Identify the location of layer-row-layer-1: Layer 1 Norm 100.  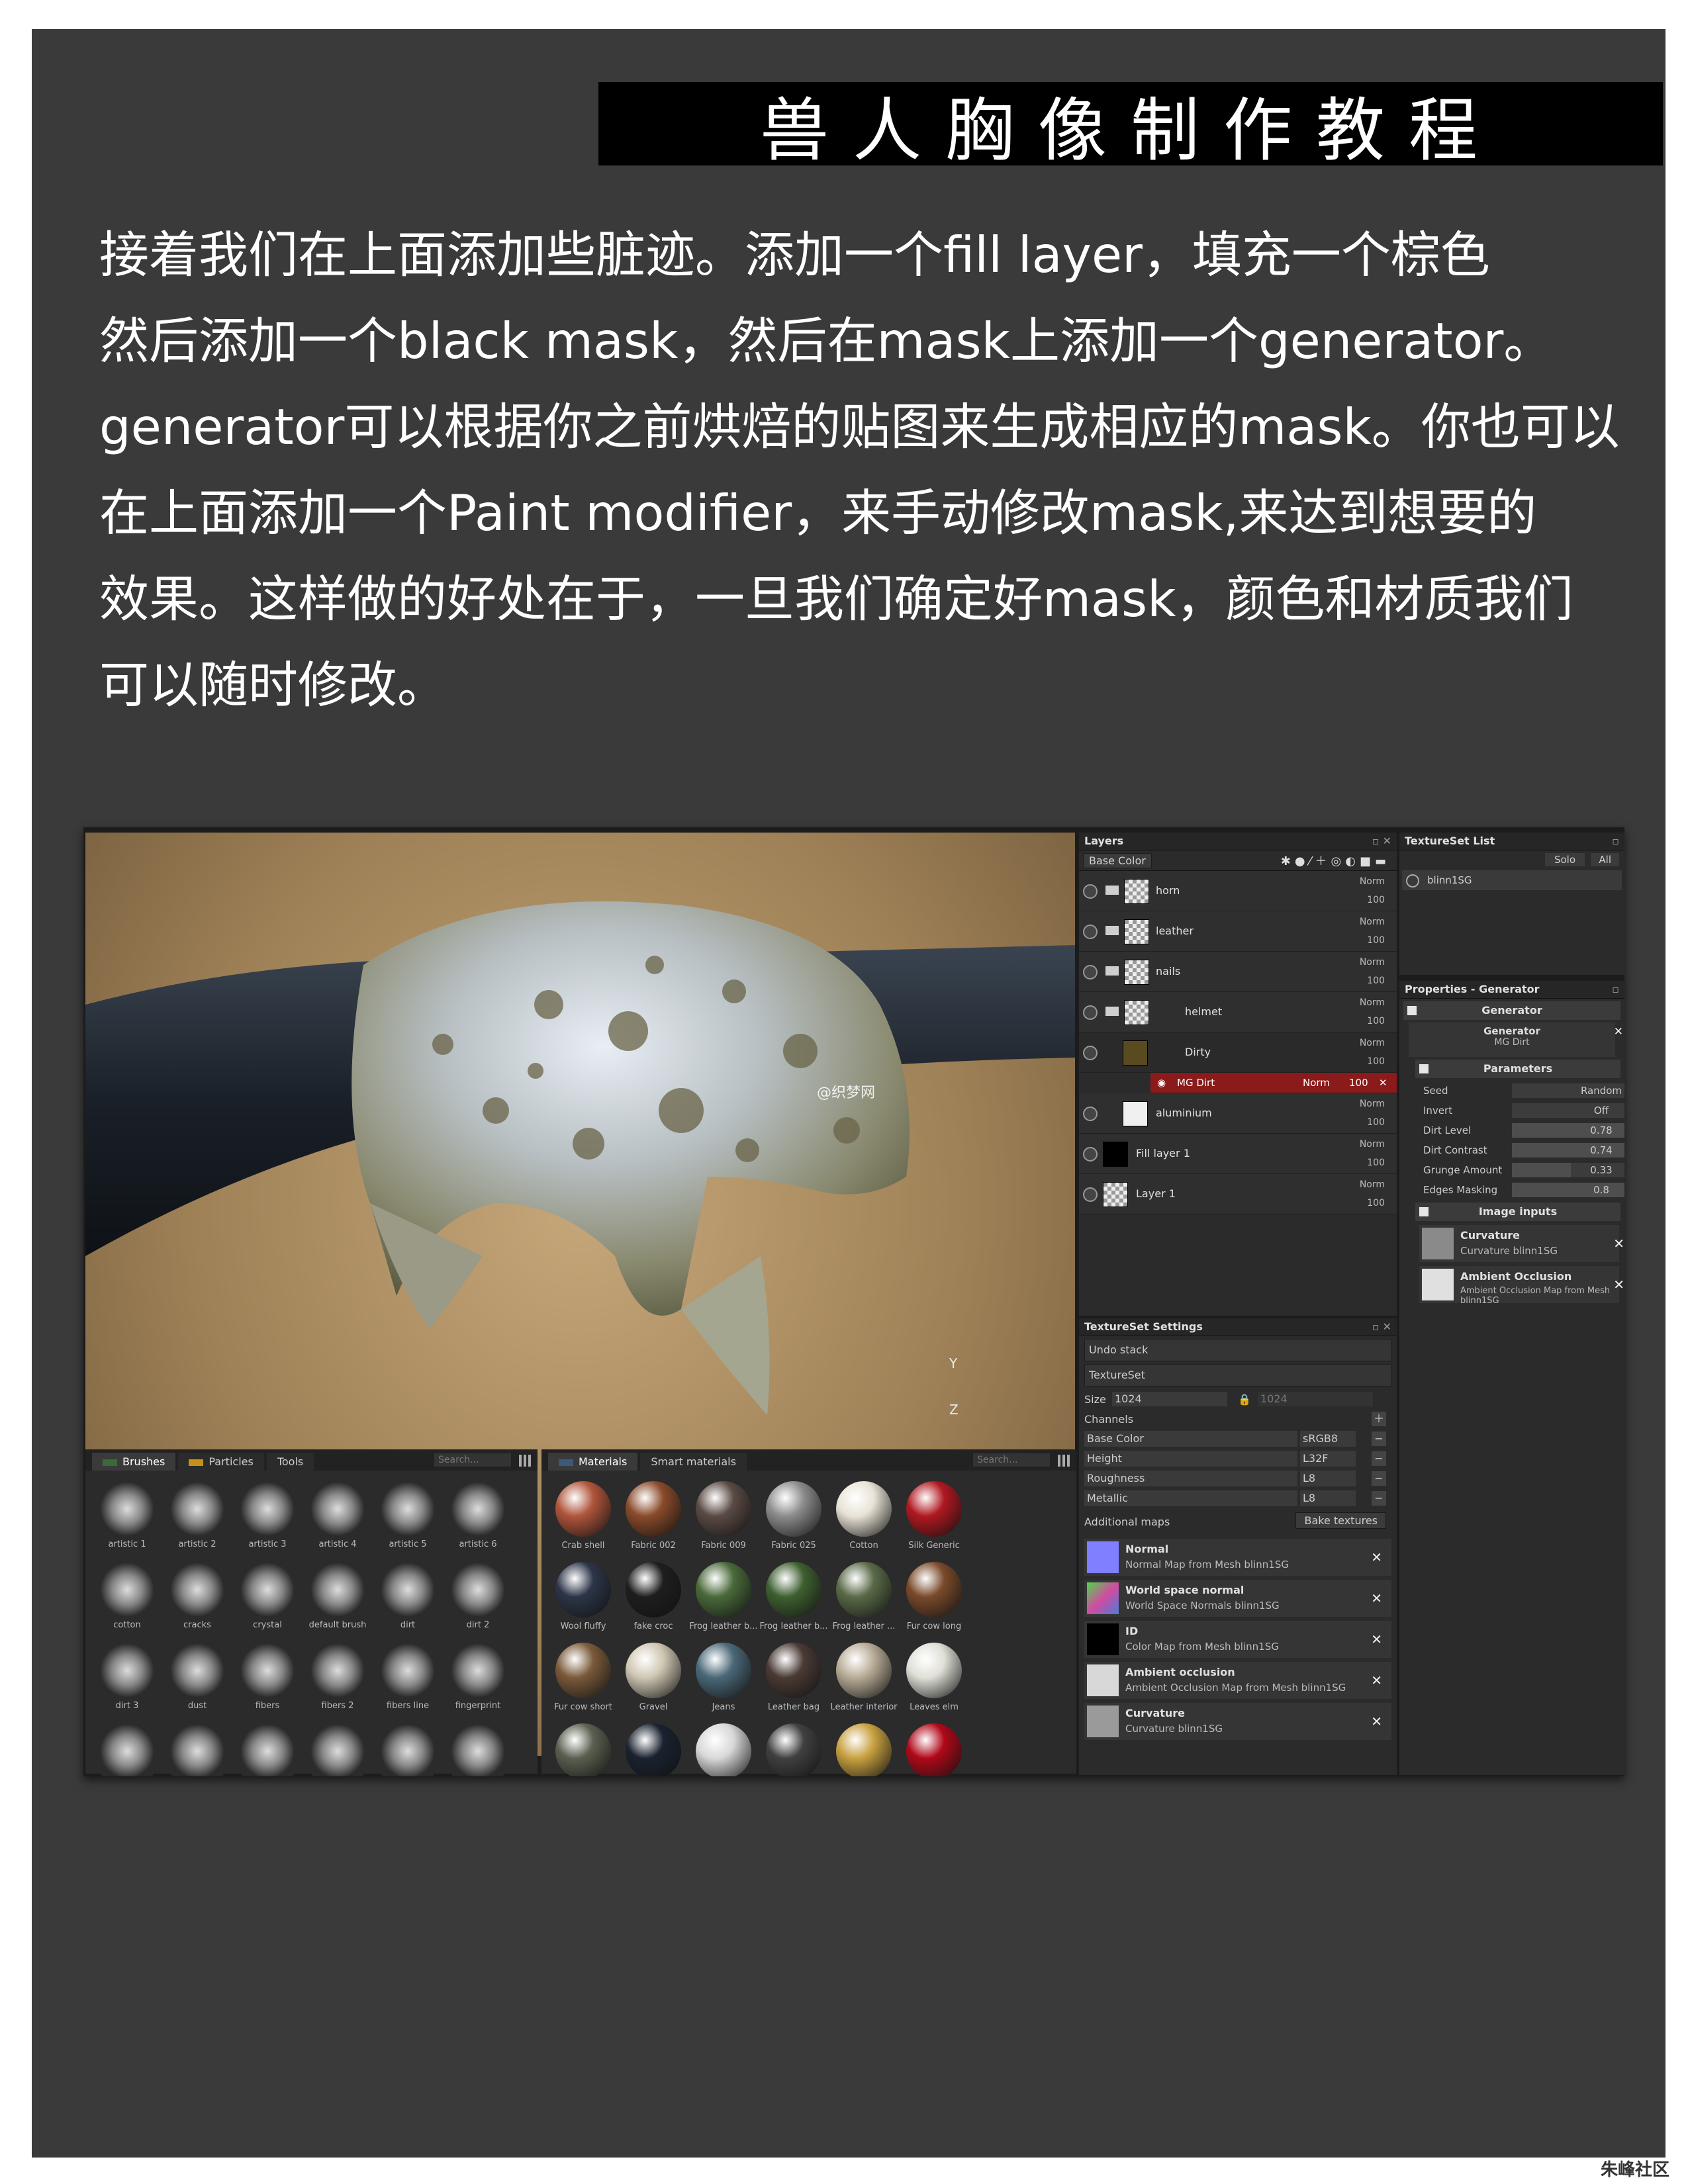
(1238, 1194).